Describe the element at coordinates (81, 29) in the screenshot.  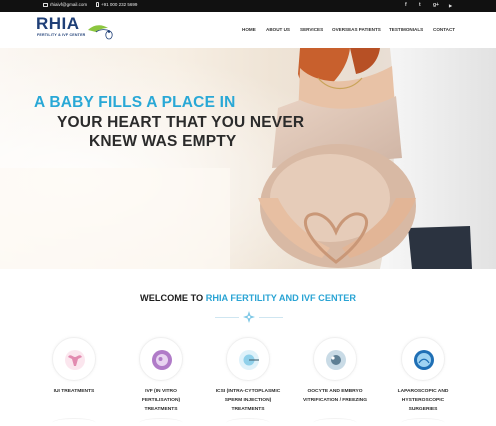
I see `logo: RHIA FERTILITY & IVF CENTER` at that location.